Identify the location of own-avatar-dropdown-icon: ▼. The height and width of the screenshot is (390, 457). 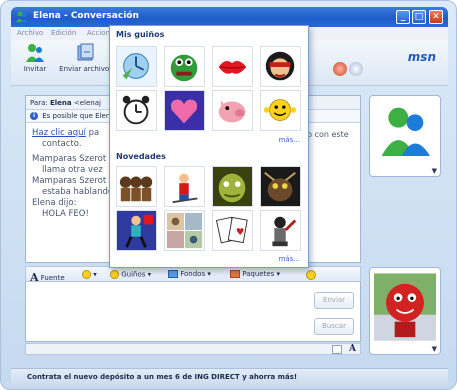
(434, 349).